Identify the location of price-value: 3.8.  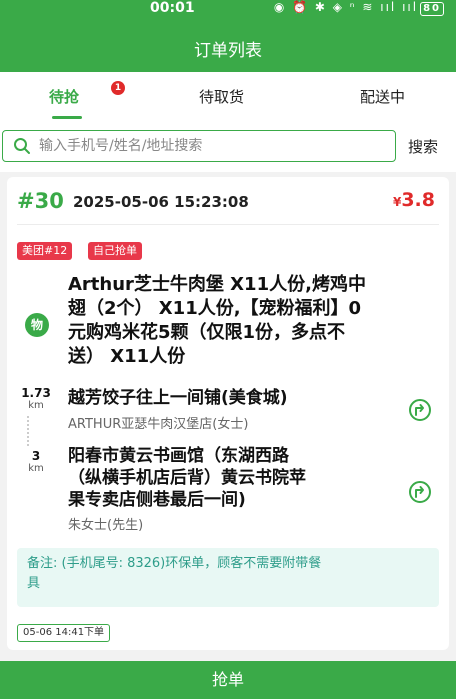
(418, 200).